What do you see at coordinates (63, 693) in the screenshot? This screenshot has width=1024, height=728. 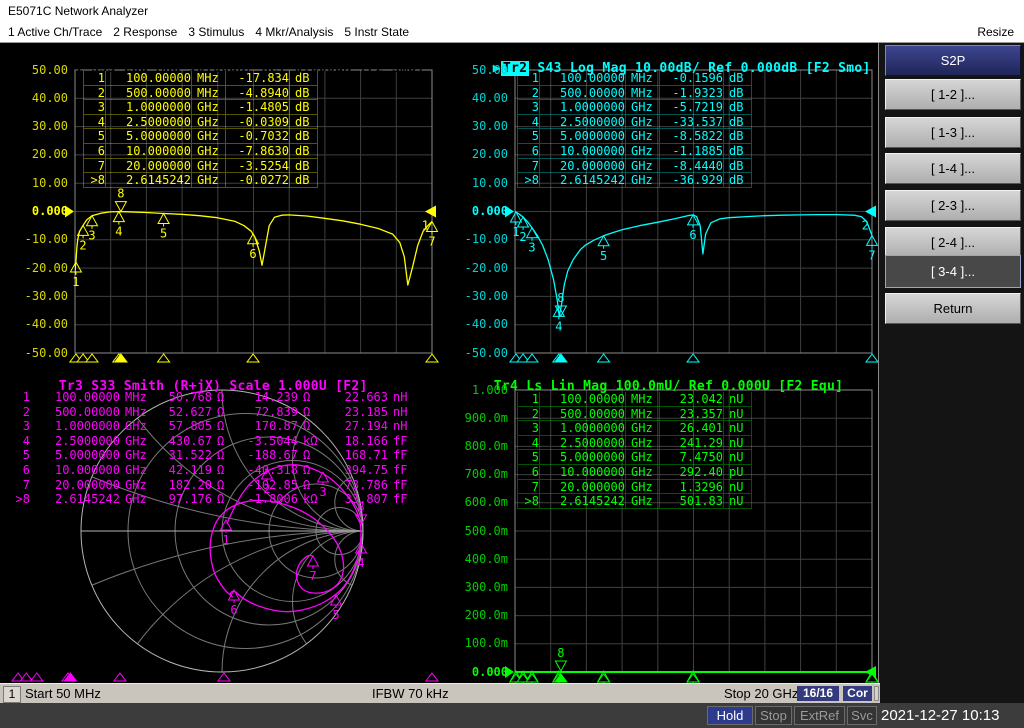 I see `start-frequency-label: Start 50 MHz` at bounding box center [63, 693].